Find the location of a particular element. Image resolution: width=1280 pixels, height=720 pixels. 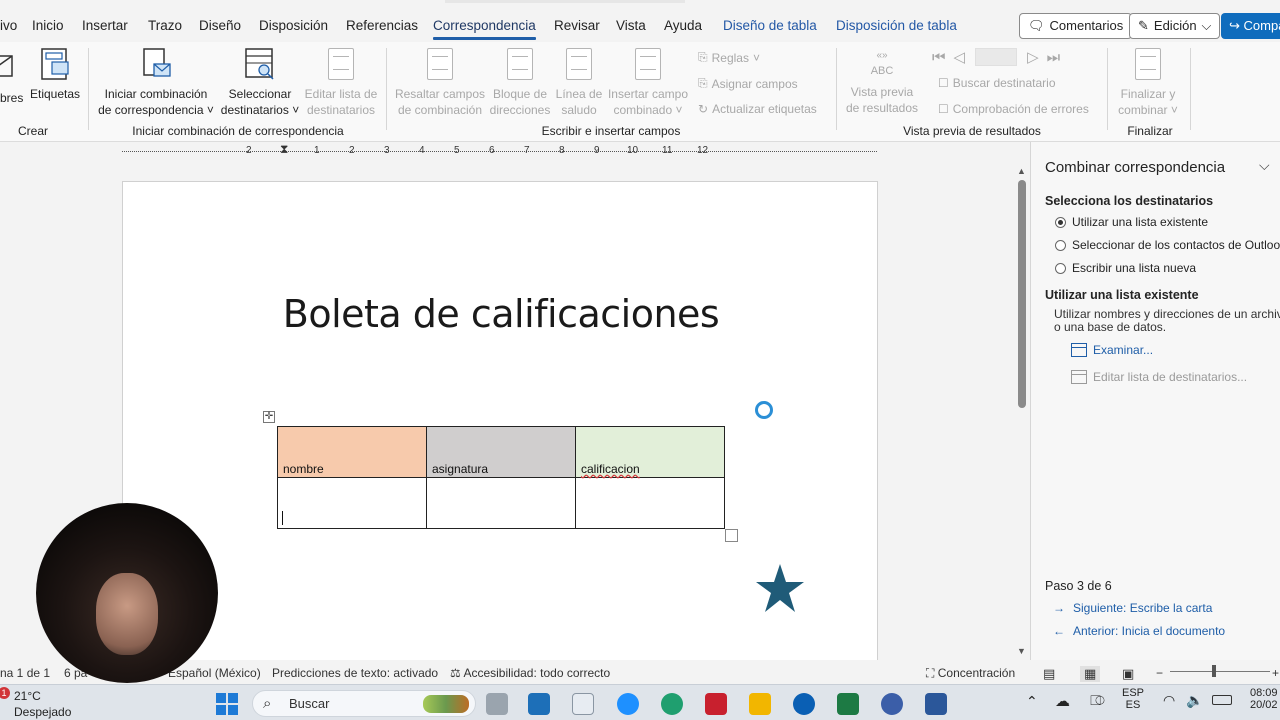

store-icon is located at coordinates (583, 704).